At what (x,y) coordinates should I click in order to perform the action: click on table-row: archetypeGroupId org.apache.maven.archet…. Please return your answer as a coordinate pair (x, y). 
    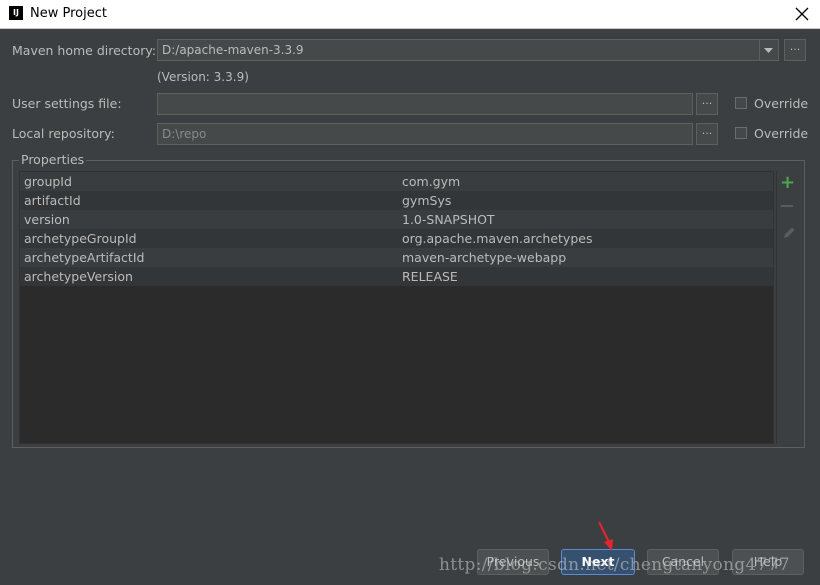
    Looking at the image, I should click on (396, 238).